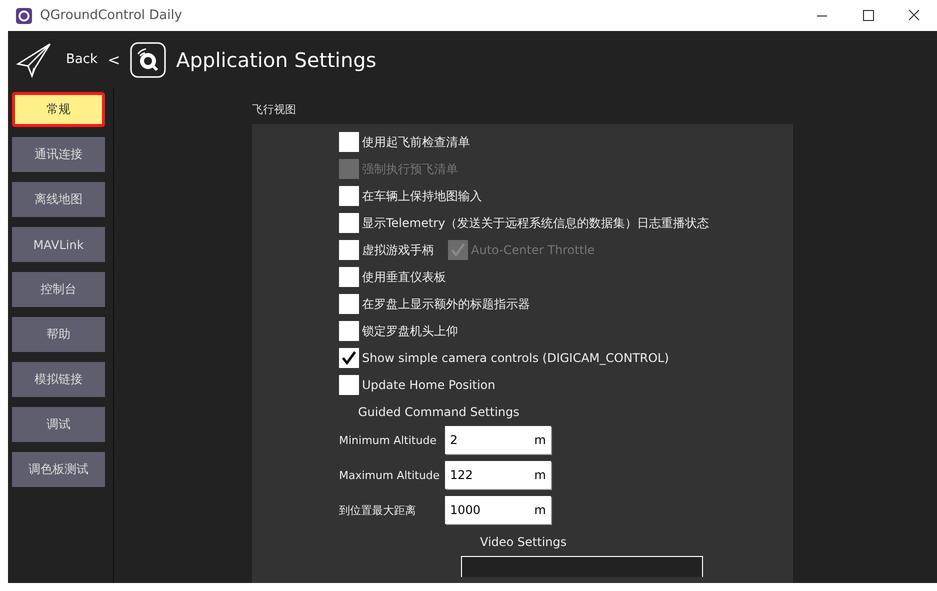 The image size is (937, 591). What do you see at coordinates (58, 289) in the screenshot?
I see `sidebar-item: 控制台` at bounding box center [58, 289].